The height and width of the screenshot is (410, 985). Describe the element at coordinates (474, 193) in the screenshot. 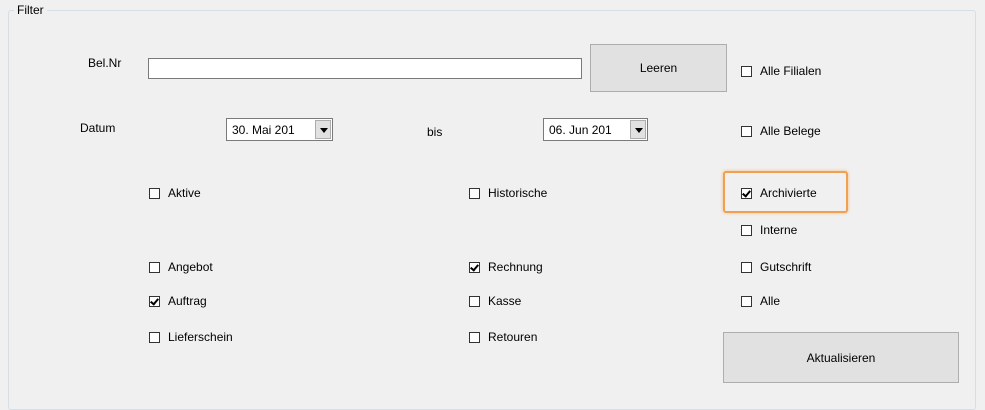

I see `historische-box` at that location.